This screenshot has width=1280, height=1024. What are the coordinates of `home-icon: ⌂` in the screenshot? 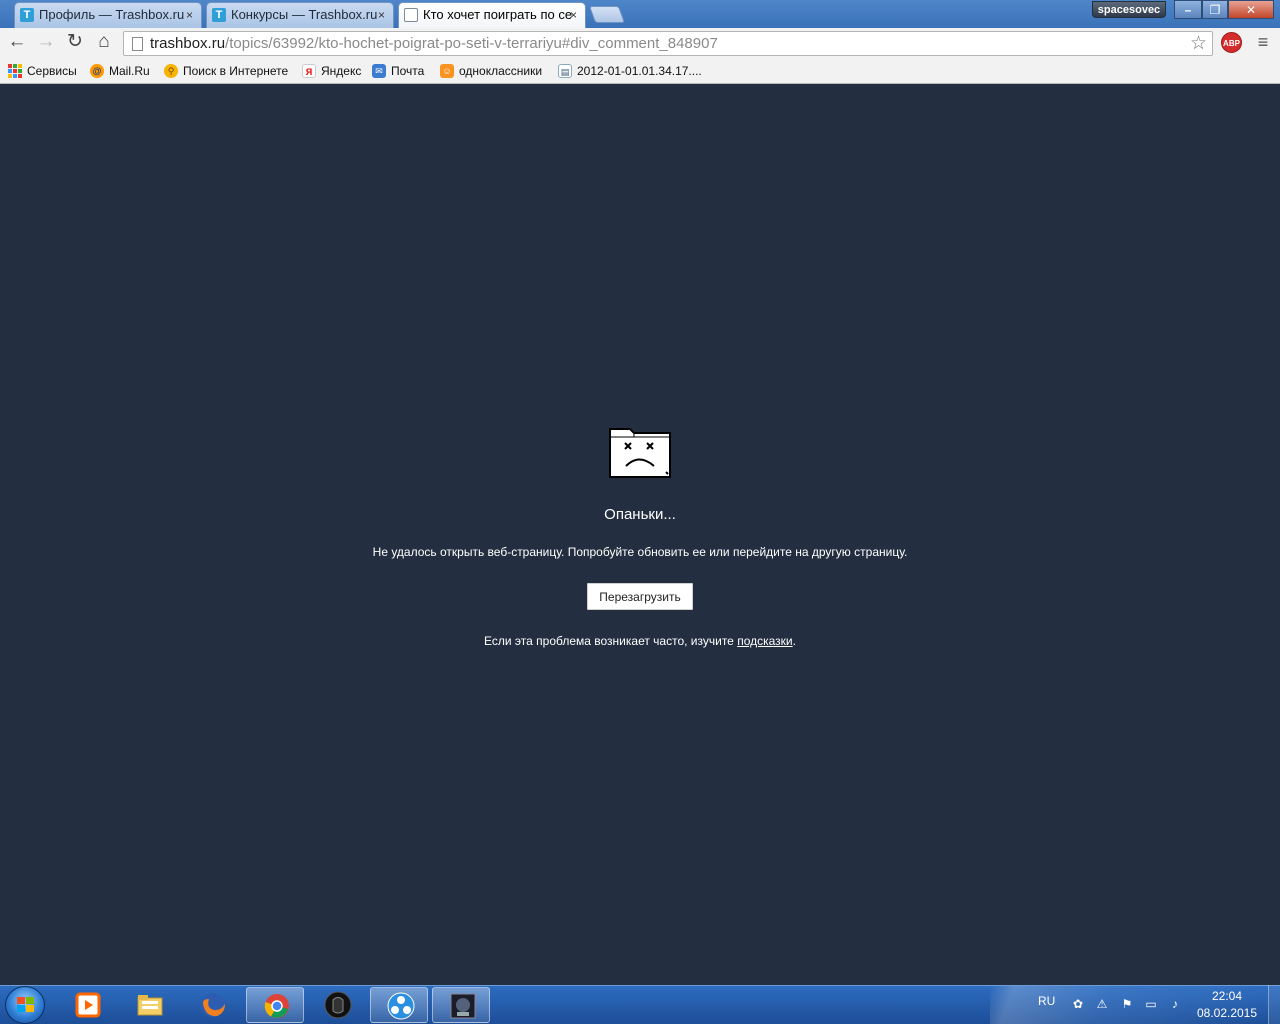 It's located at (104, 42).